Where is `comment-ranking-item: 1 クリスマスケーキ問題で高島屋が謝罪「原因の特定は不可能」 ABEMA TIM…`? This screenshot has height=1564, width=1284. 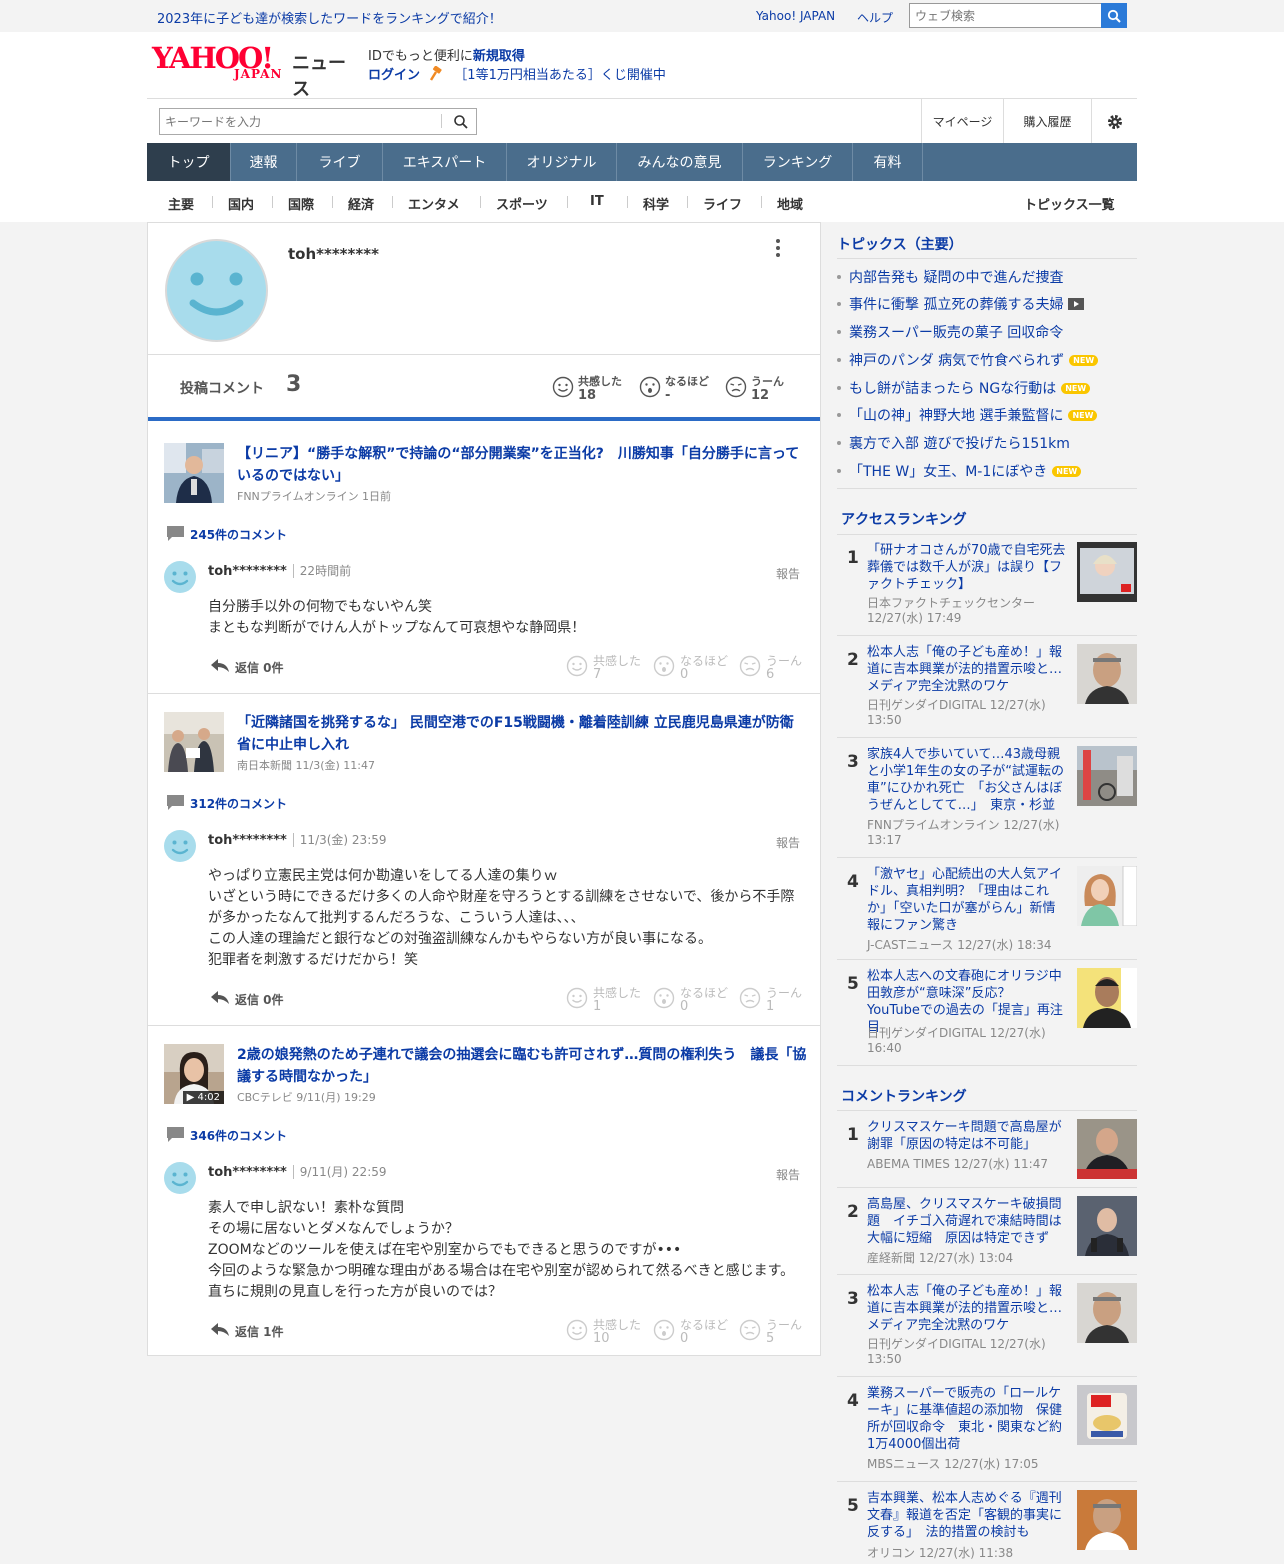 comment-ranking-item: 1 クリスマスケーキ問題で高島屋が謝罪「原因の特定は不可能」 ABEMA TIM… is located at coordinates (987, 1153).